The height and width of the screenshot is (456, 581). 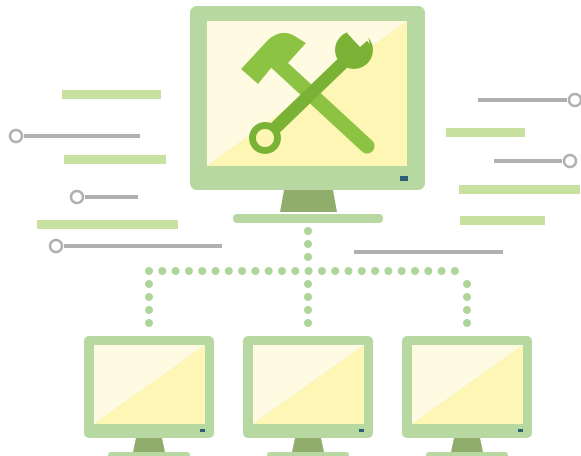 I want to click on trunk-dots, so click(x=308, y=244).